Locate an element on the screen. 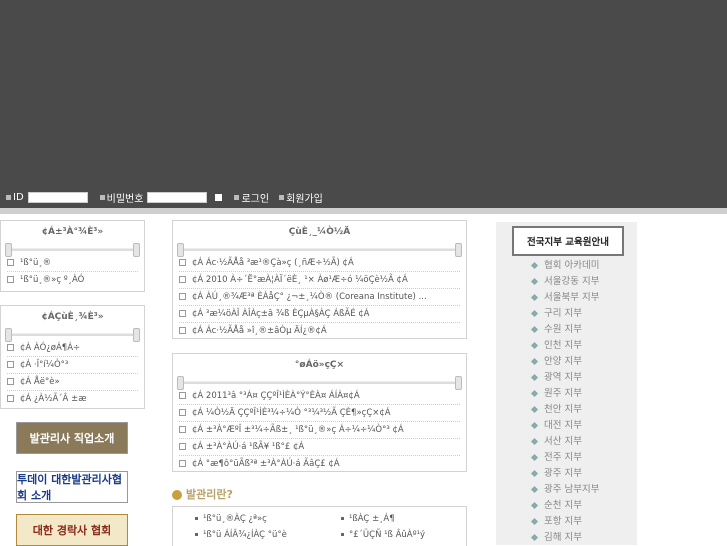 The width and height of the screenshot is (727, 546). branch-label: 구리 지부 is located at coordinates (563, 313).